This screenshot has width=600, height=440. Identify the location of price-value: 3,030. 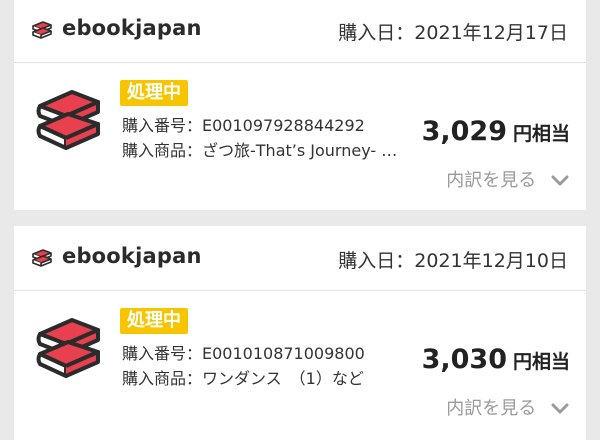
(464, 359).